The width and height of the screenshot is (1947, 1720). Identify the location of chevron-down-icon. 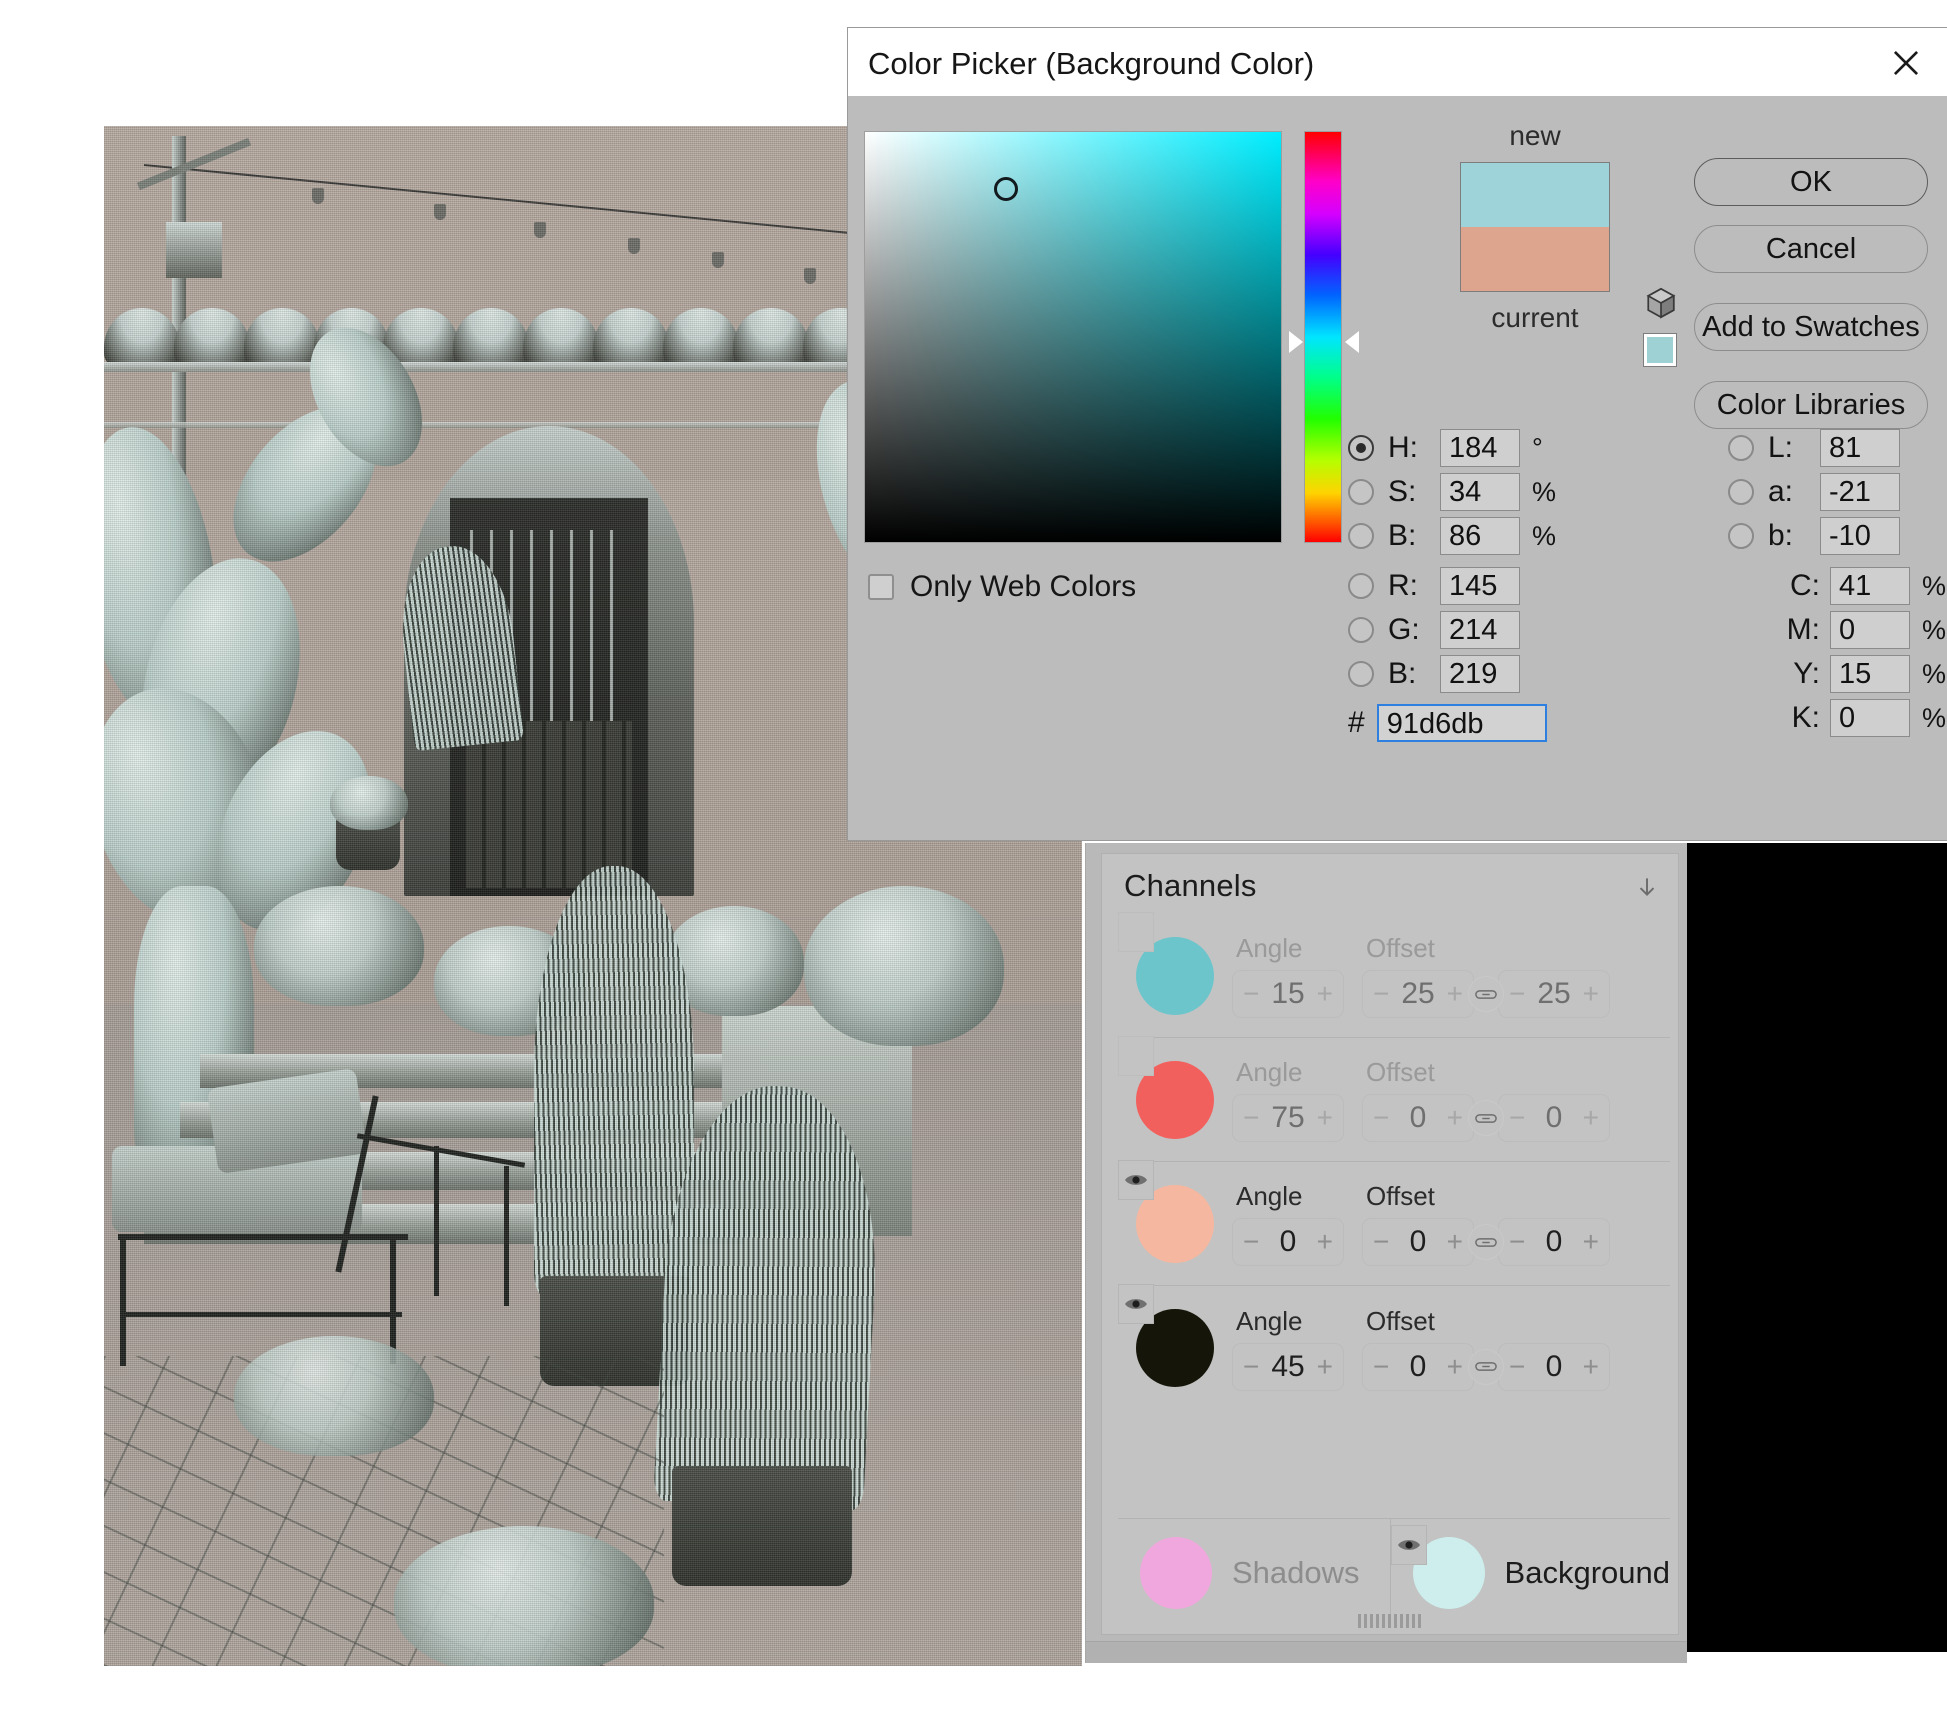
(1647, 887).